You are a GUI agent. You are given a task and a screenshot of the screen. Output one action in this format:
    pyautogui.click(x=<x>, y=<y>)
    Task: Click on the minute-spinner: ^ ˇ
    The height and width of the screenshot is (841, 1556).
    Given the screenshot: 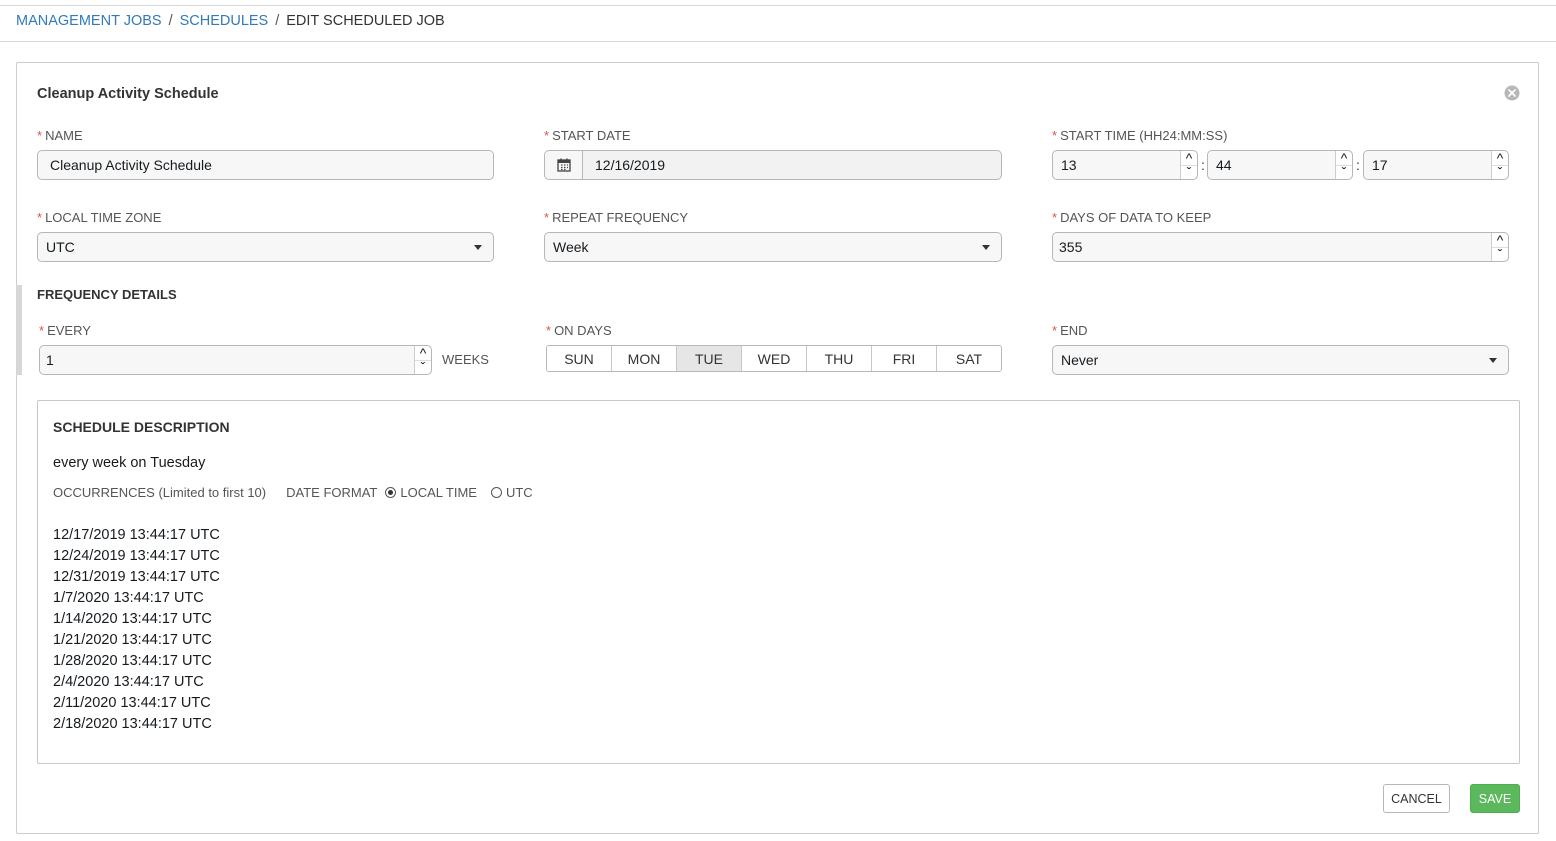 What is the action you would take?
    pyautogui.click(x=1343, y=165)
    